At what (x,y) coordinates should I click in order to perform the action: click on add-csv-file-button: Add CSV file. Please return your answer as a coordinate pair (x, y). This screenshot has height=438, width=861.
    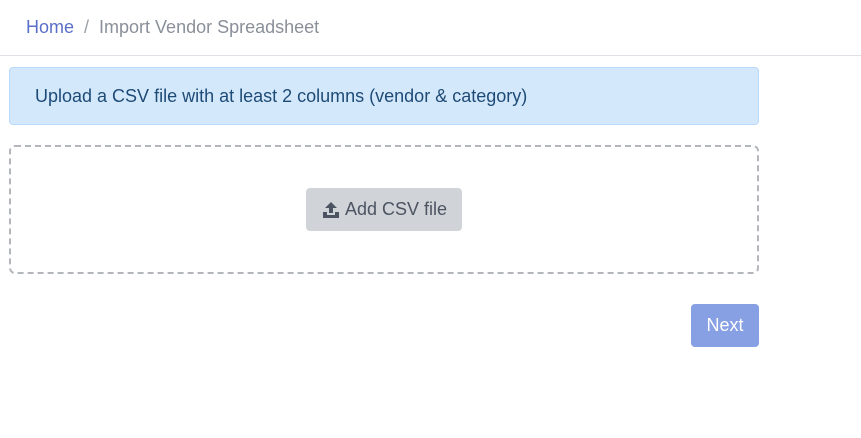
    Looking at the image, I should click on (384, 209).